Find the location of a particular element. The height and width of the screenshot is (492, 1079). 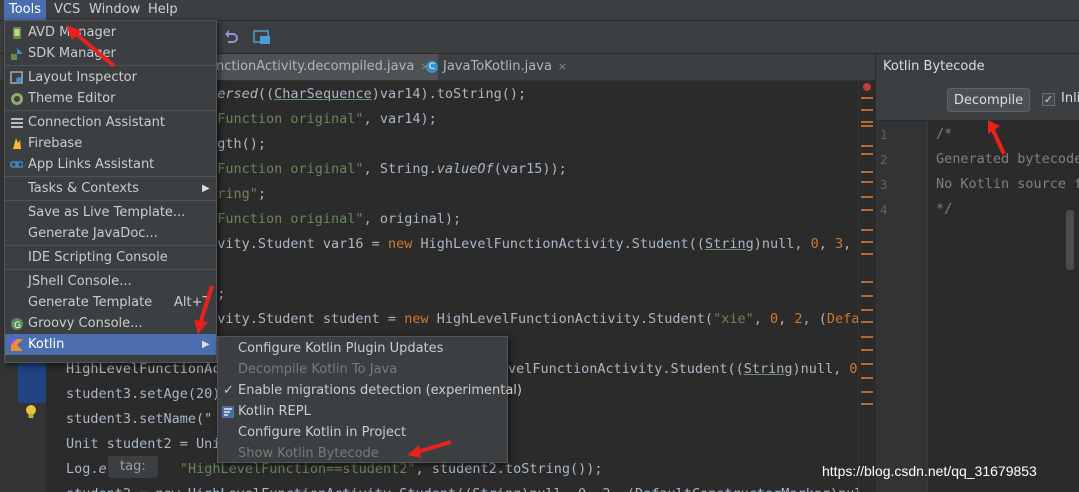

menu-item-label: Firebase is located at coordinates (55, 143).